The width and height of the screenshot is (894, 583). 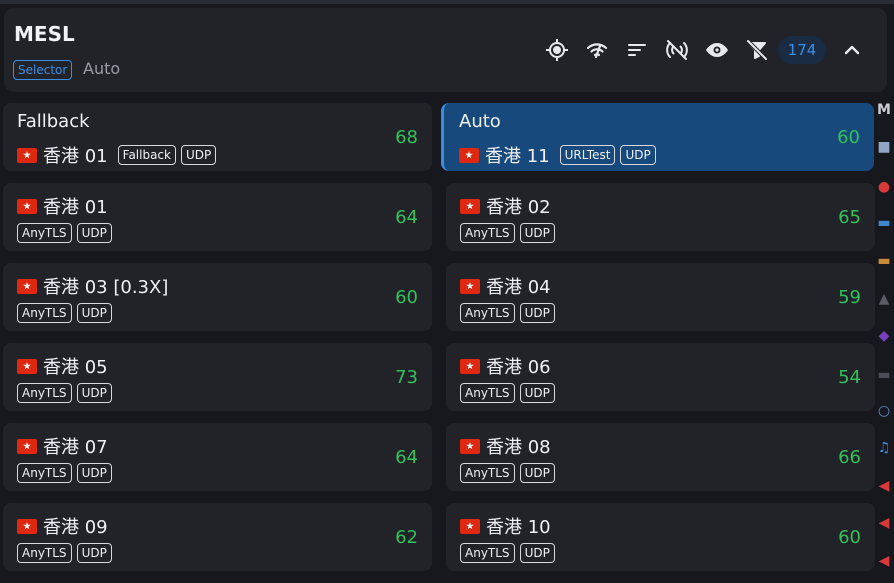 I want to click on music-icon: ♫, so click(x=884, y=448).